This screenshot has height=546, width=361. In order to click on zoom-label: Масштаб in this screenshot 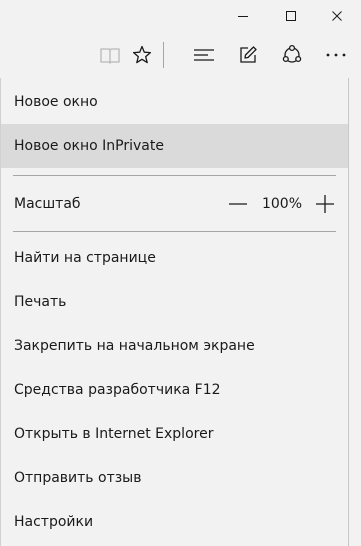, I will do `click(47, 204)`.